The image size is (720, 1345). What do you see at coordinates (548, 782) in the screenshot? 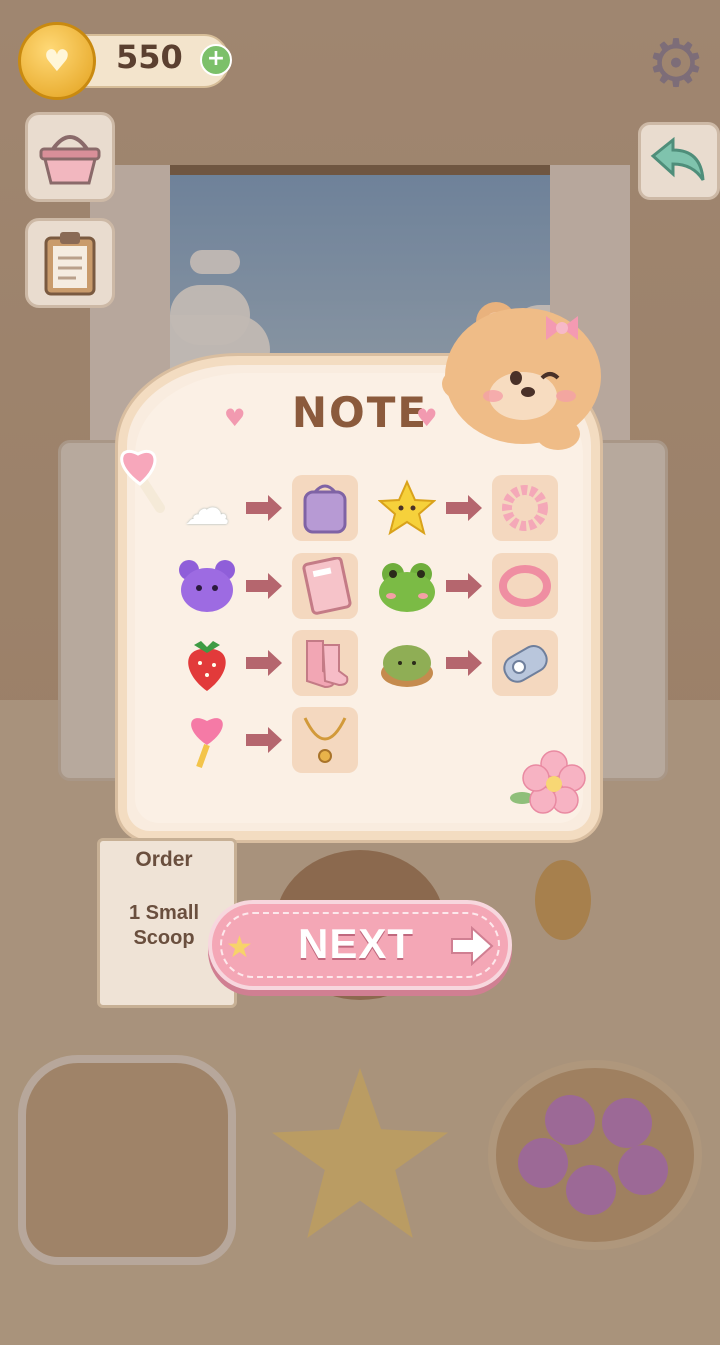
I see `flower-decoration-icon` at bounding box center [548, 782].